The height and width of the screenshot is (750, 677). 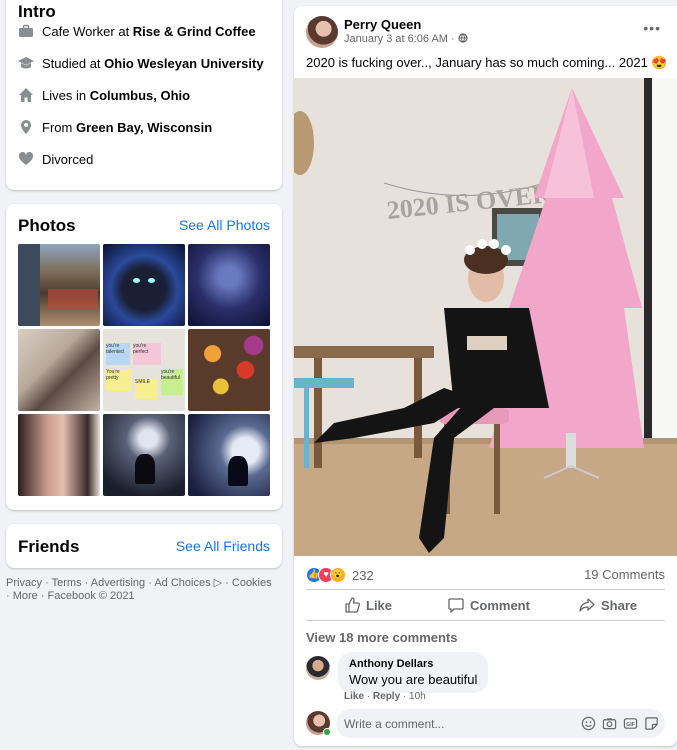 I want to click on comment-text: Wow you are beautiful, so click(x=413, y=679).